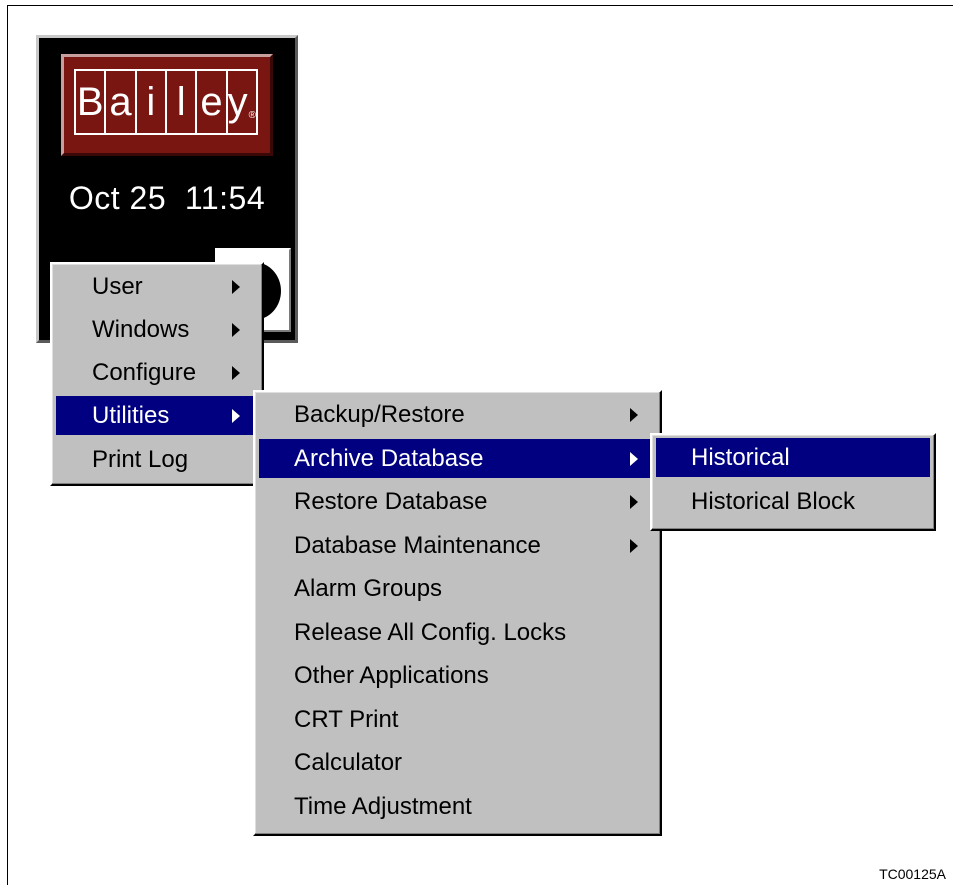  Describe the element at coordinates (121, 102) in the screenshot. I see `logo-letter: a` at that location.